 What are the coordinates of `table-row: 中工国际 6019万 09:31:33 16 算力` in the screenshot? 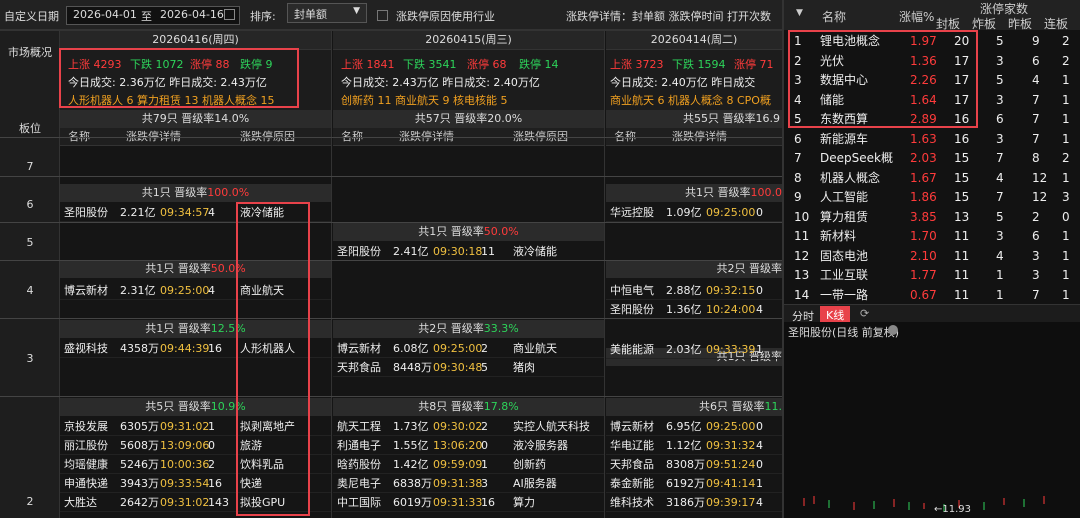 It's located at (468, 502).